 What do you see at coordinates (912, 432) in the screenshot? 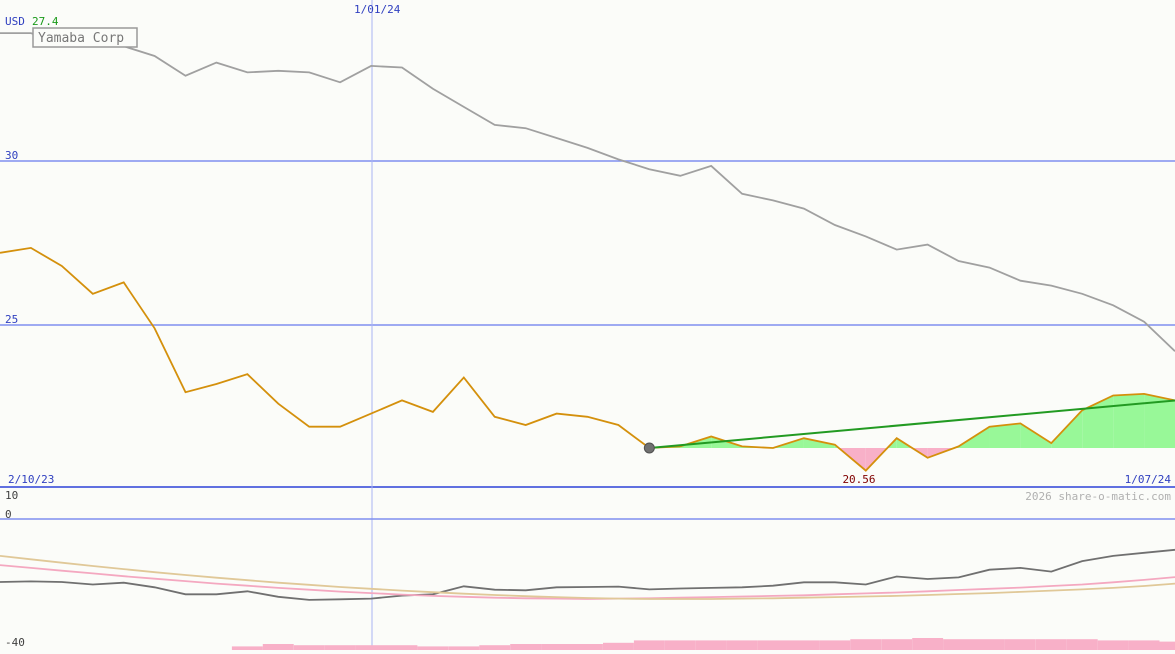
I see `gain-loss-fill` at bounding box center [912, 432].